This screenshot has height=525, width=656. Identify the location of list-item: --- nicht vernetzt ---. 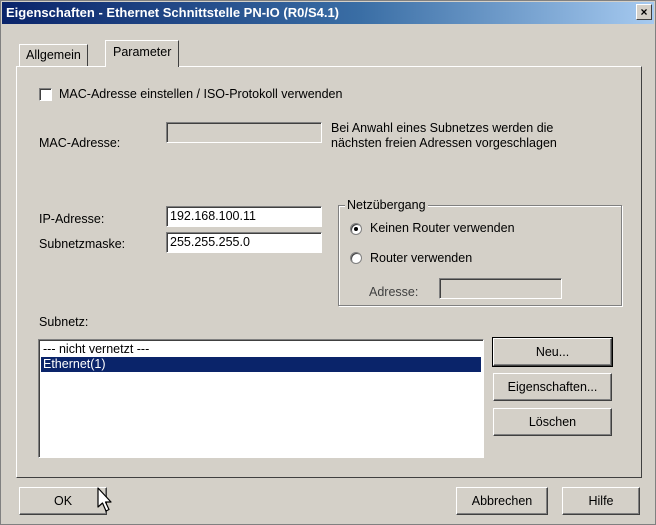
(261, 349).